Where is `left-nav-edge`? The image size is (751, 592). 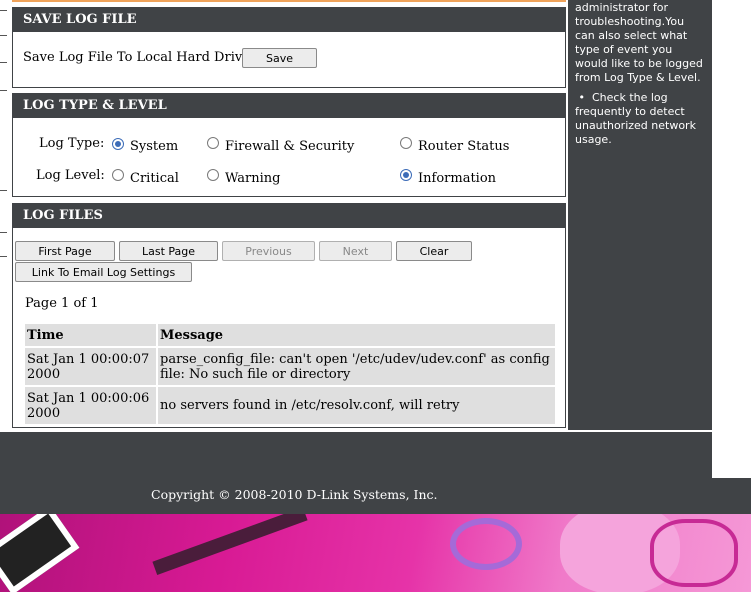
left-nav-edge is located at coordinates (3, 215).